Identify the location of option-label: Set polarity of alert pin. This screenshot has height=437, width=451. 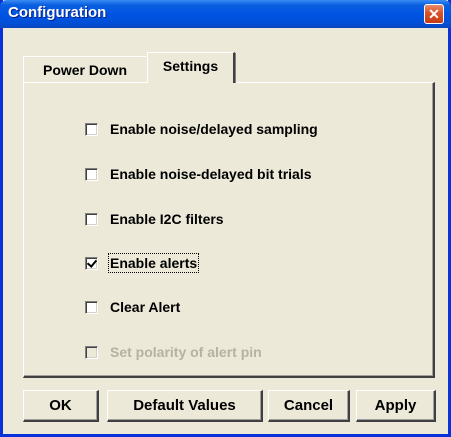
(186, 352).